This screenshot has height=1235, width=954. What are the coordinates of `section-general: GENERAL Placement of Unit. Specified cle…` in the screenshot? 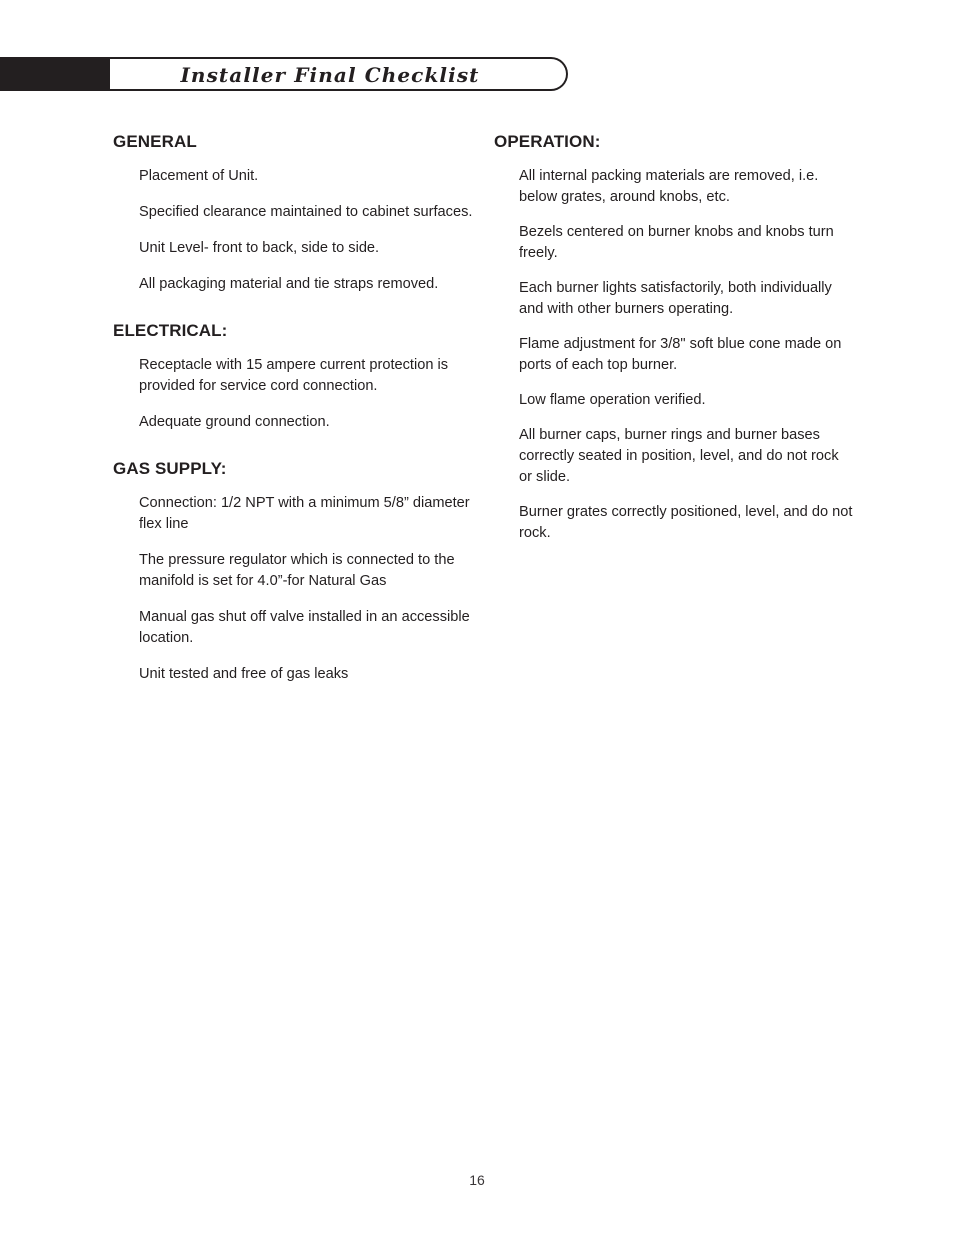 It's located at (293, 213).